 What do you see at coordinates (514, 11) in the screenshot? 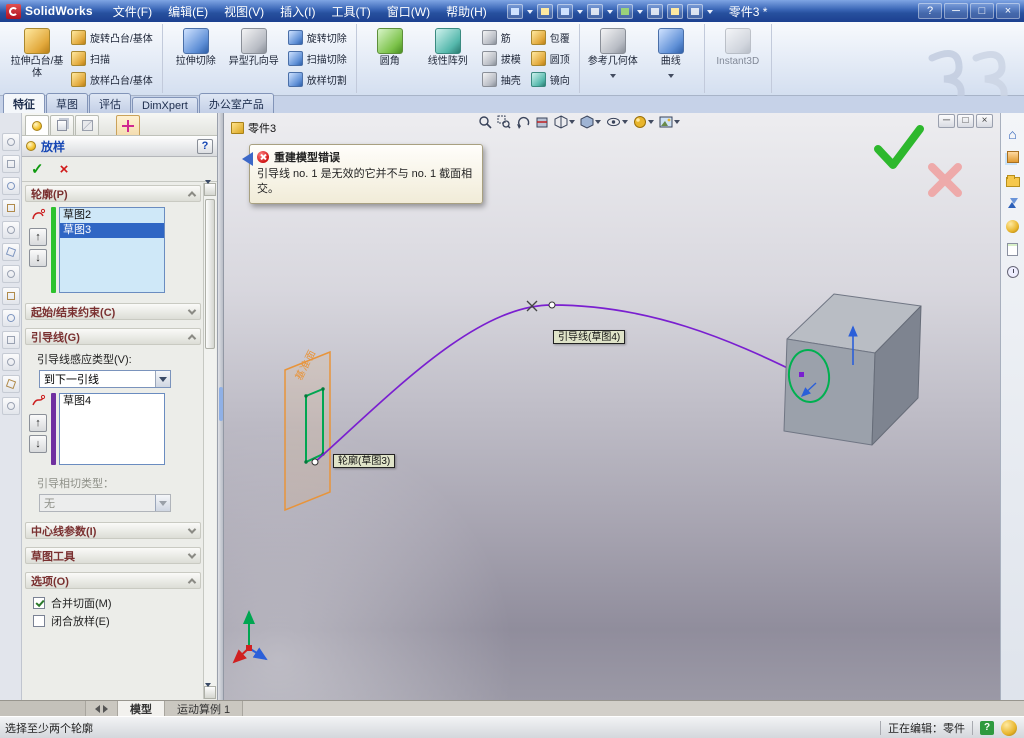
I see `new-document-icon` at bounding box center [514, 11].